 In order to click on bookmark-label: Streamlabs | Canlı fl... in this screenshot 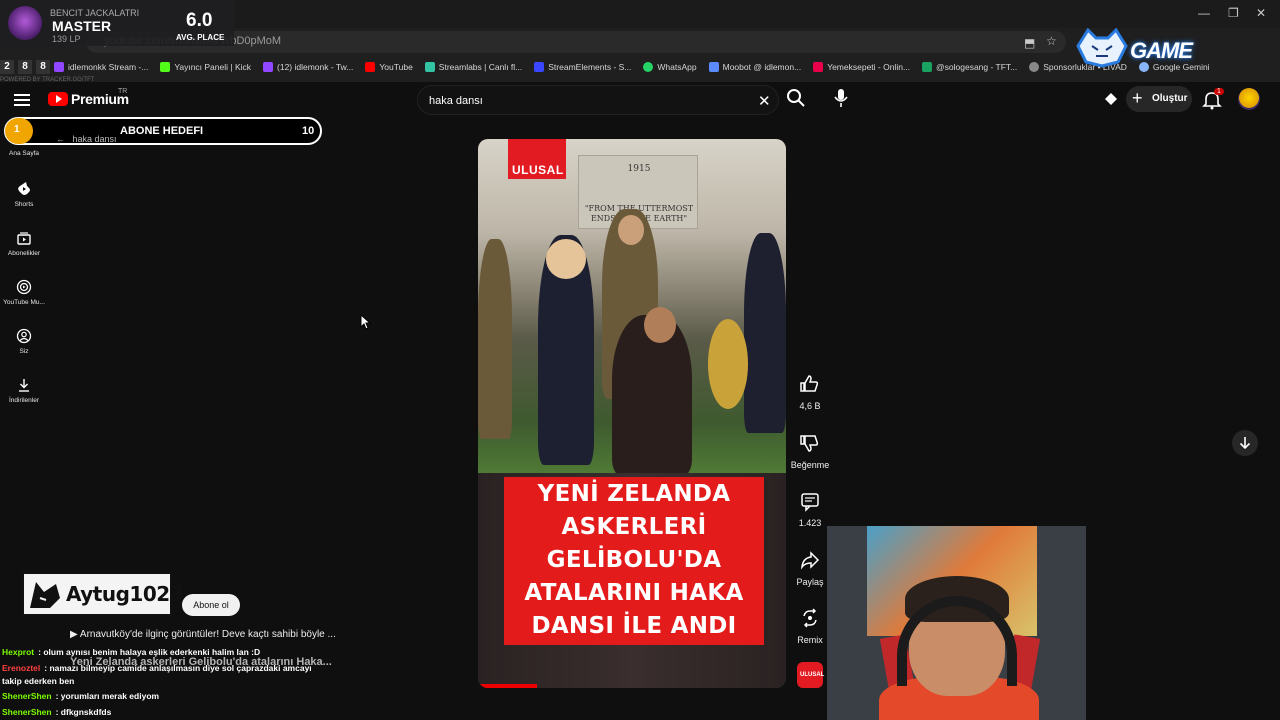, I will do `click(480, 67)`.